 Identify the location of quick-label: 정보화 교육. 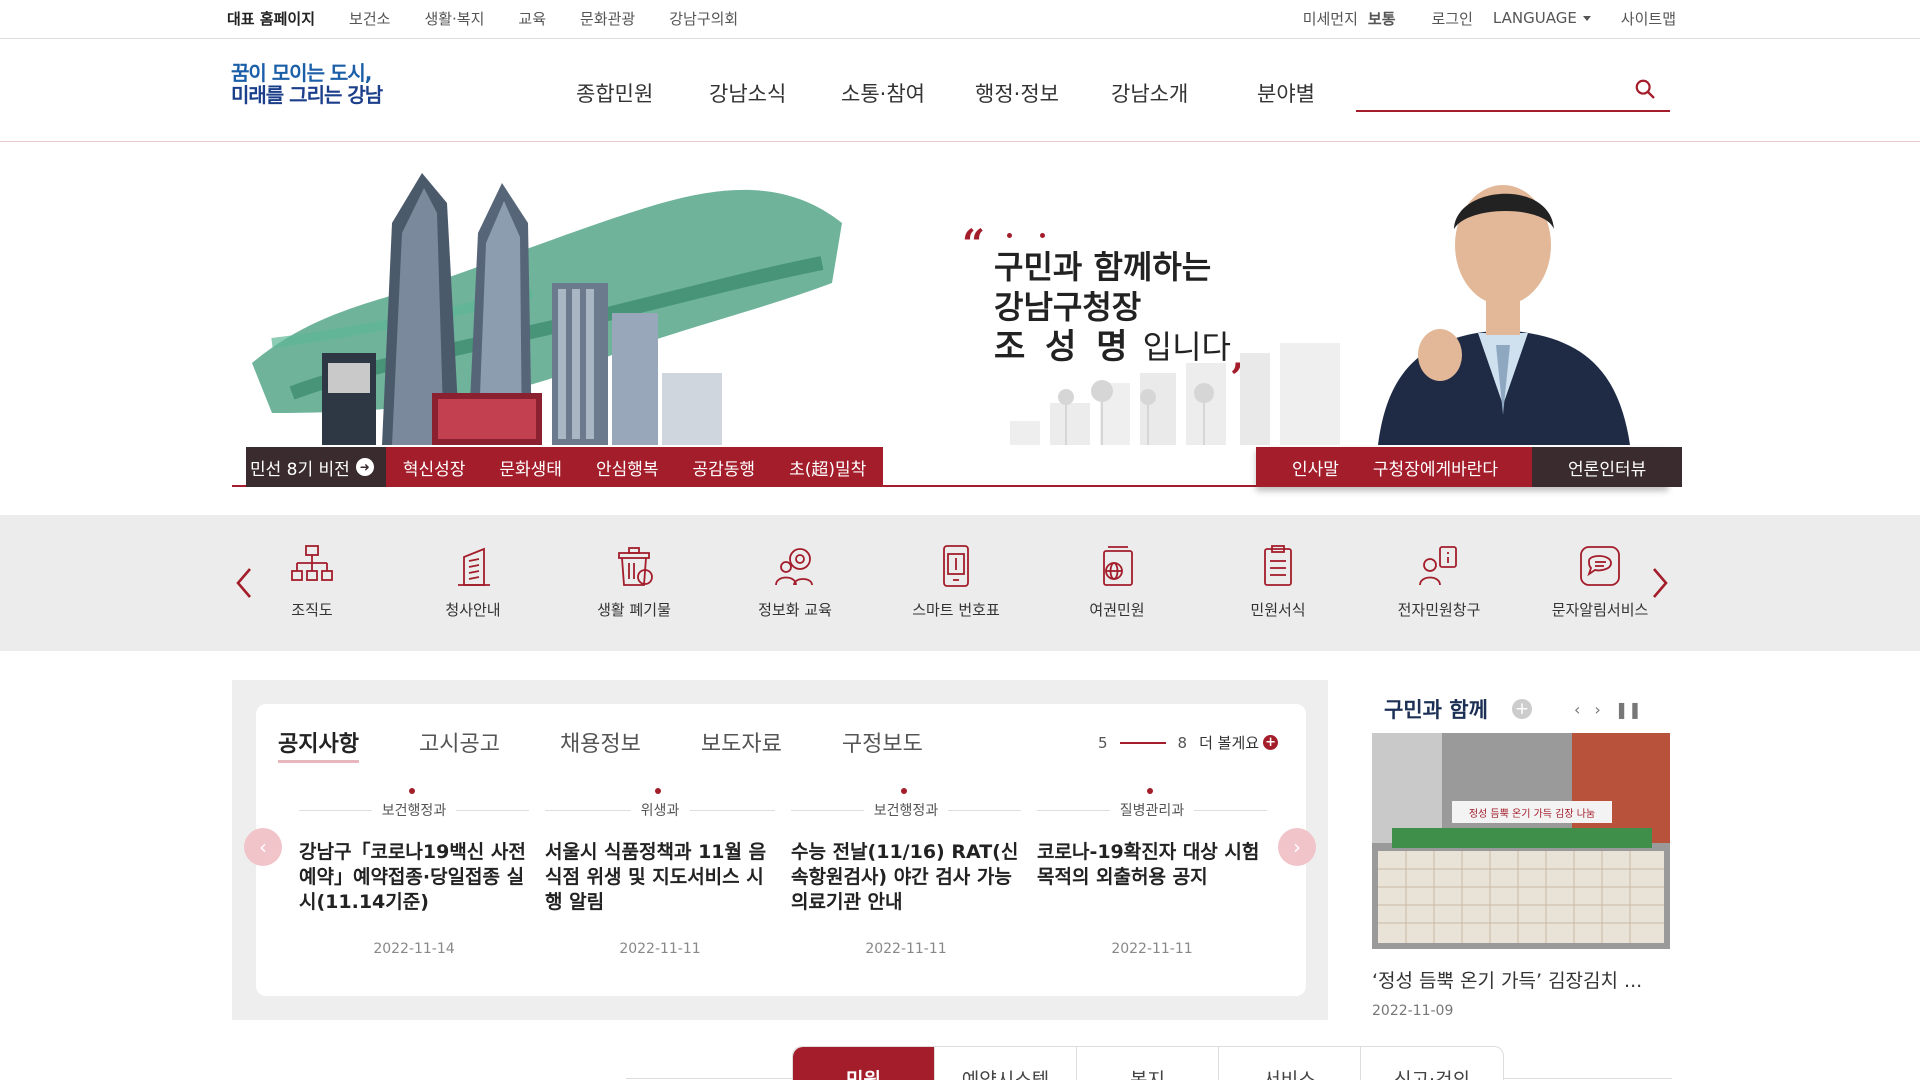
(795, 610).